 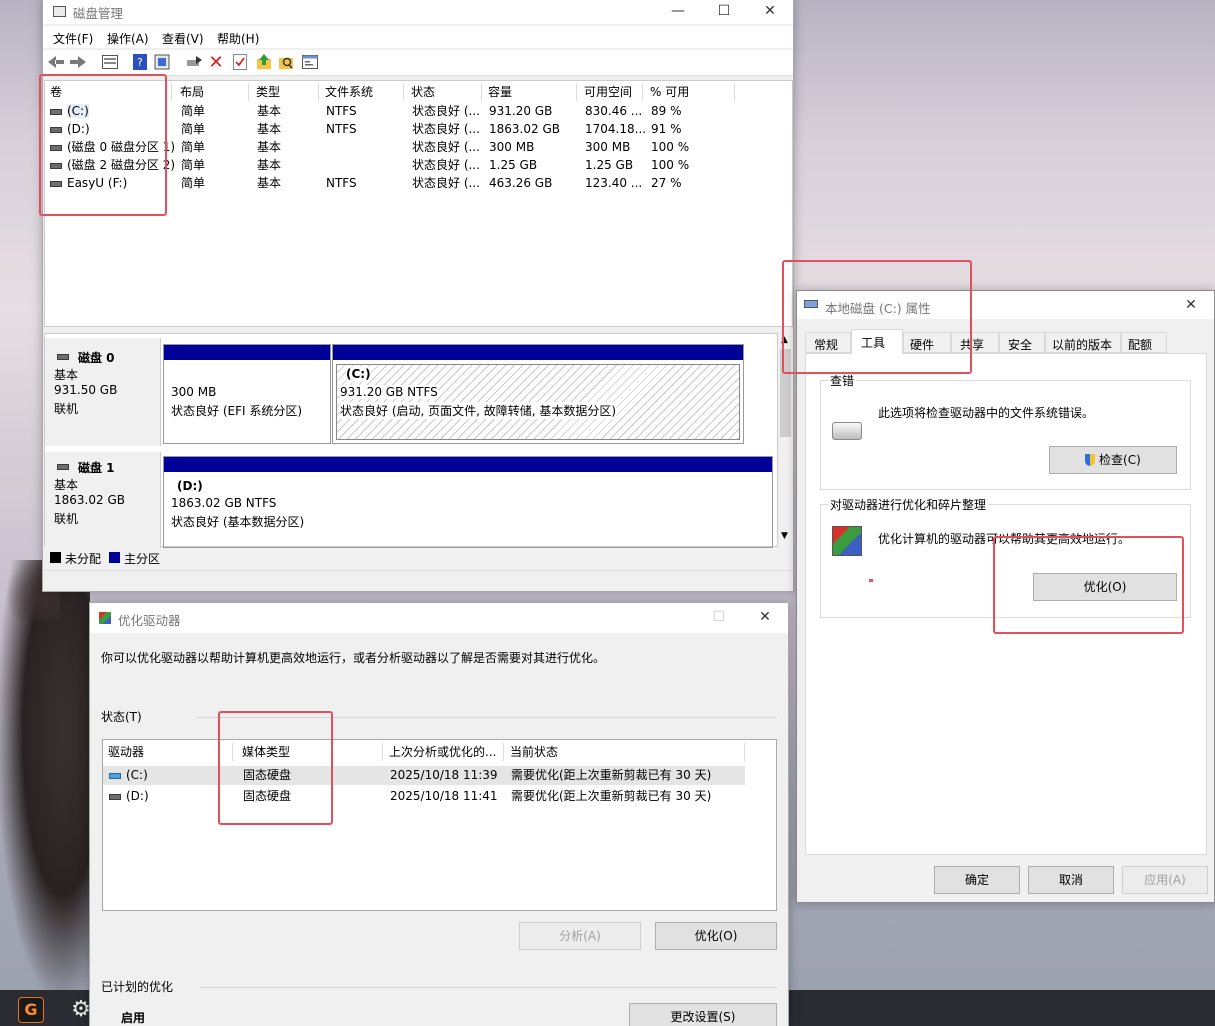 What do you see at coordinates (310, 62) in the screenshot?
I see `console-icon` at bounding box center [310, 62].